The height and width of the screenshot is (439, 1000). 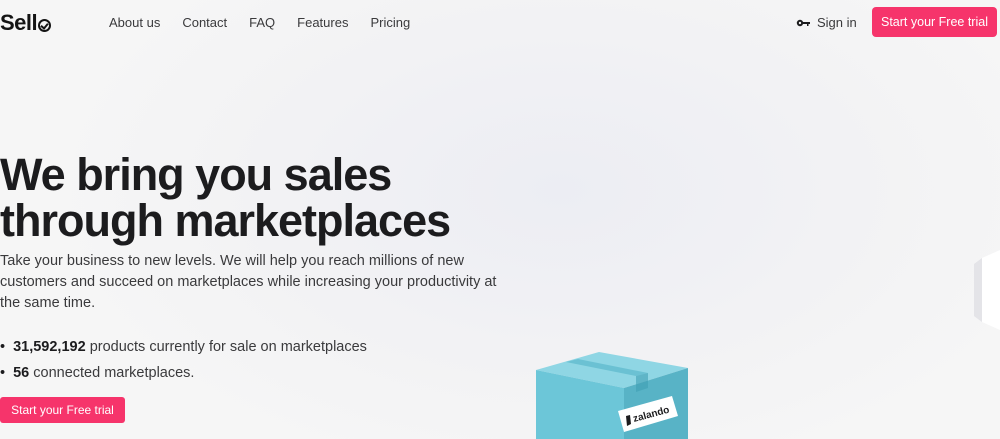 What do you see at coordinates (49, 347) in the screenshot?
I see `stat-products-value: 31,592,192` at bounding box center [49, 347].